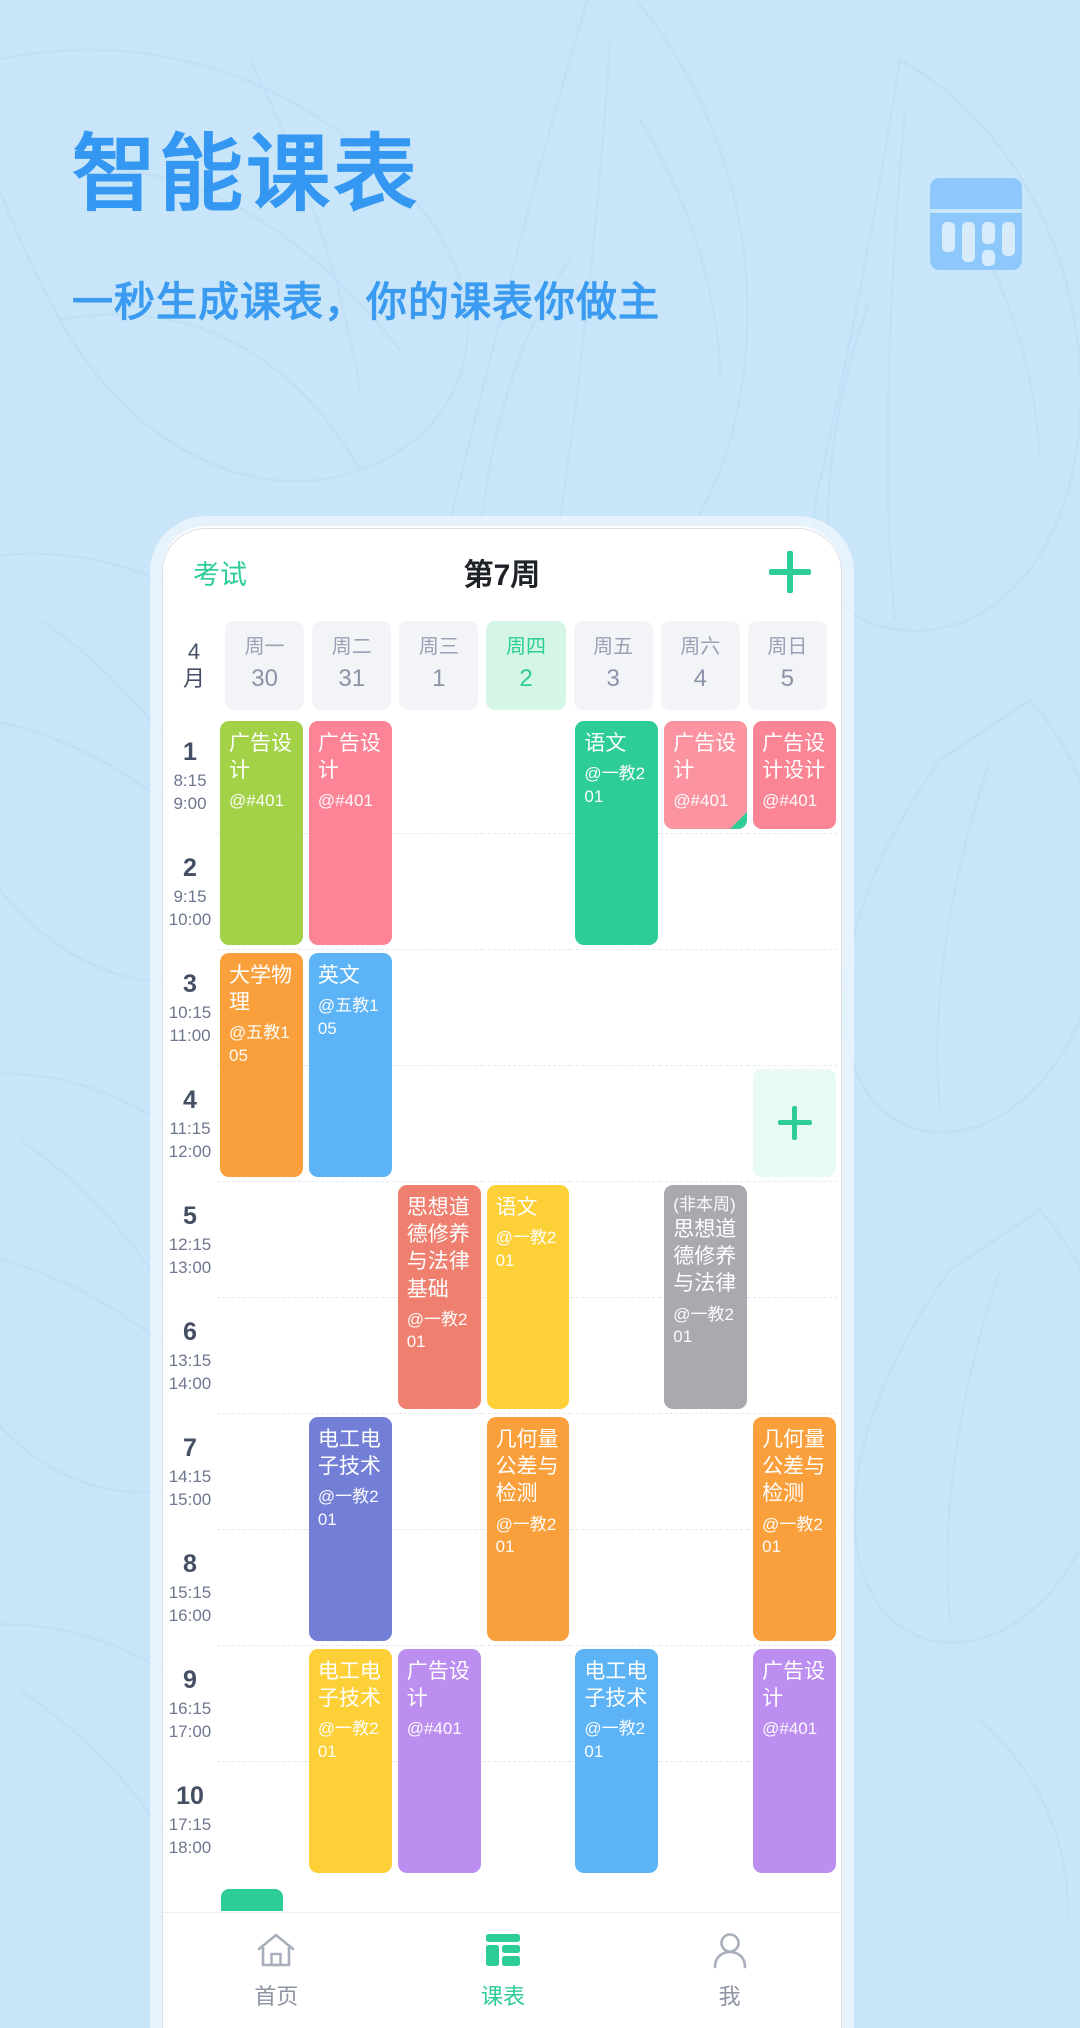 Image resolution: width=1080 pixels, height=2028 pixels. I want to click on week-title: 第7周, so click(502, 572).